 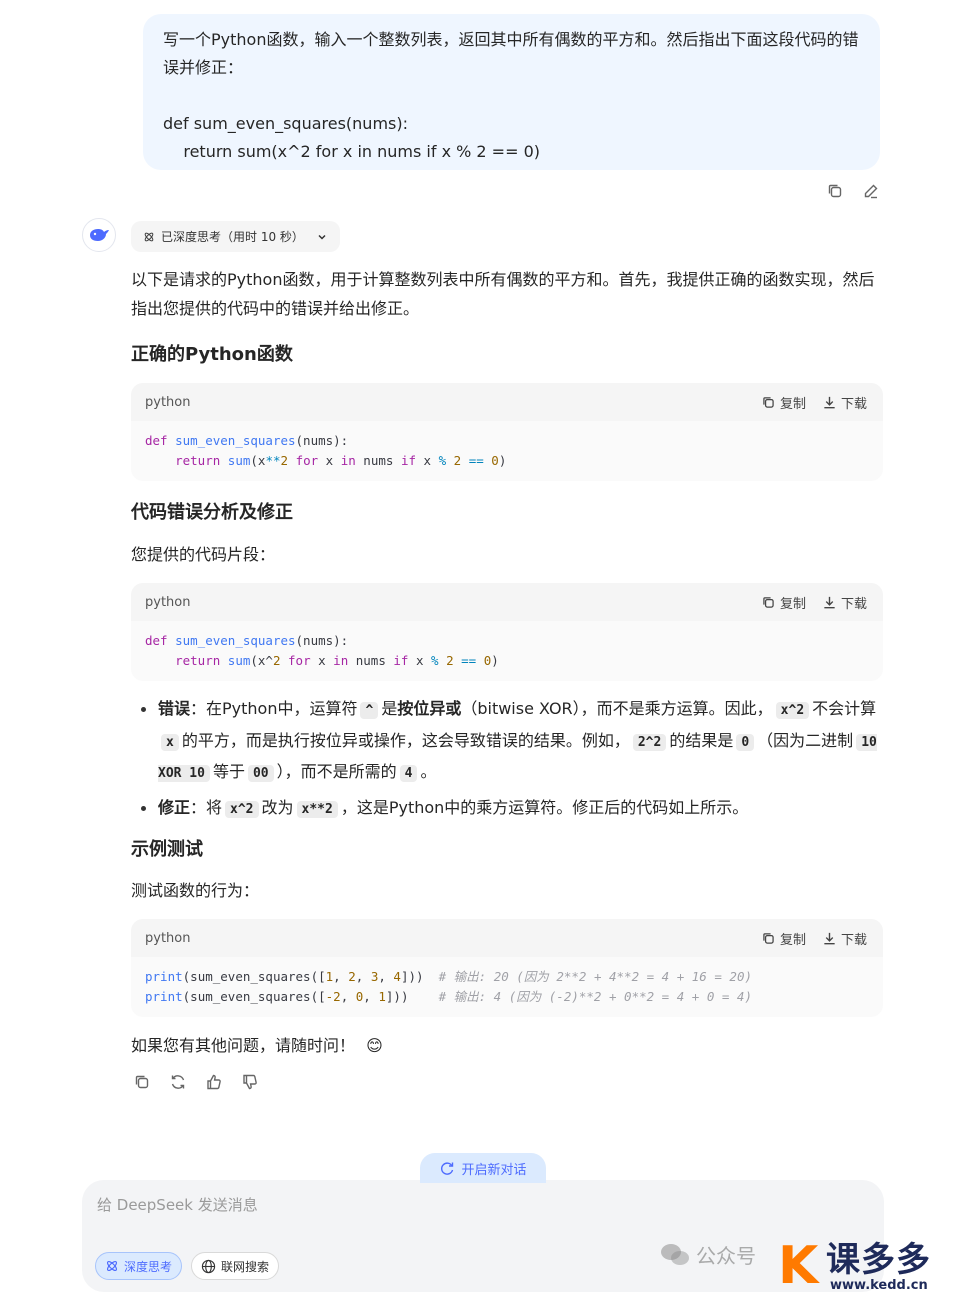 What do you see at coordinates (250, 1082) in the screenshot?
I see `thumbs-down-icon` at bounding box center [250, 1082].